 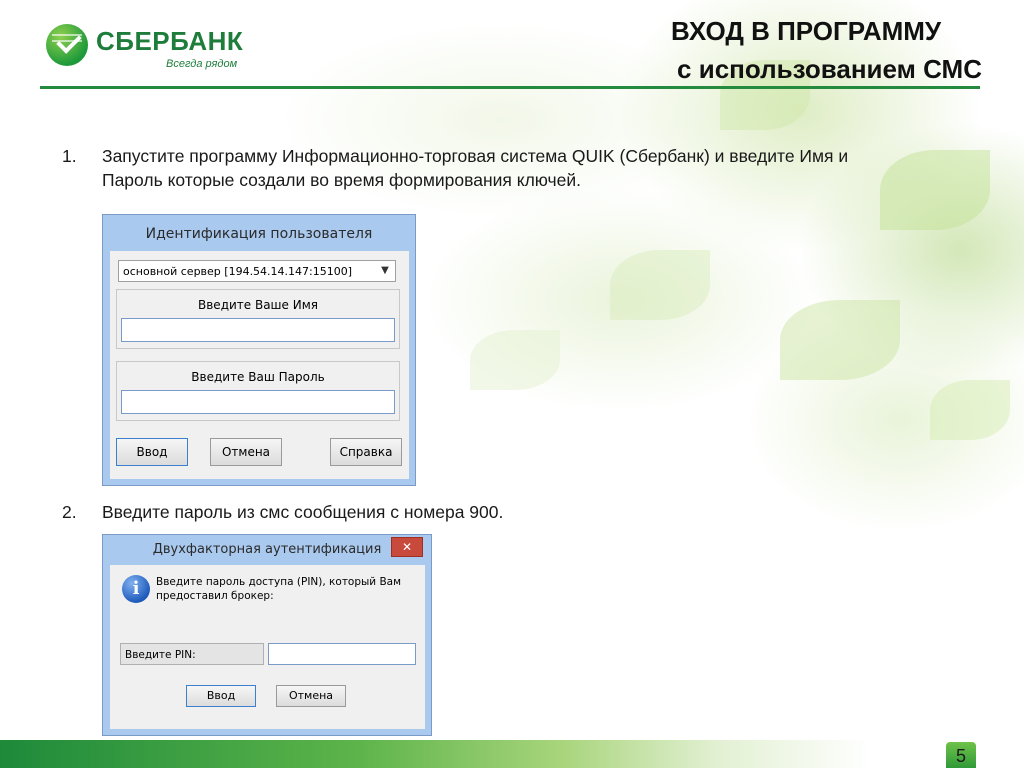 What do you see at coordinates (366, 452) in the screenshot?
I see `login-help-button: Справка` at bounding box center [366, 452].